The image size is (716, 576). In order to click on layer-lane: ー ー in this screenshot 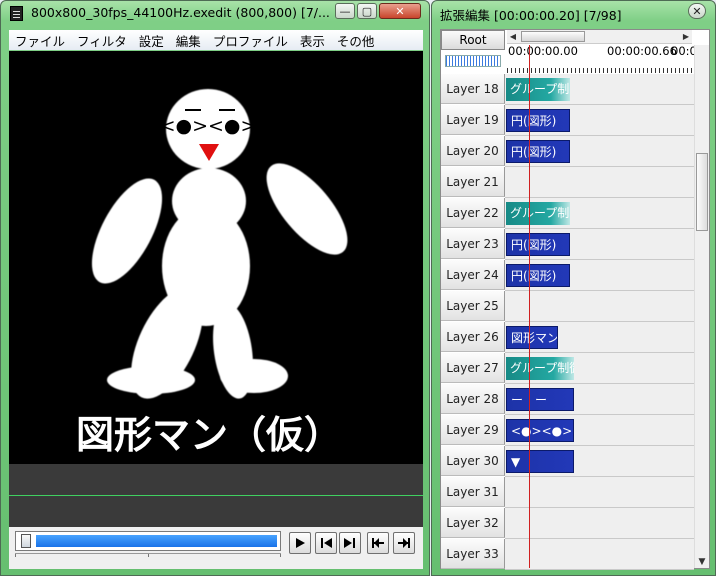, I will do `click(599, 399)`.